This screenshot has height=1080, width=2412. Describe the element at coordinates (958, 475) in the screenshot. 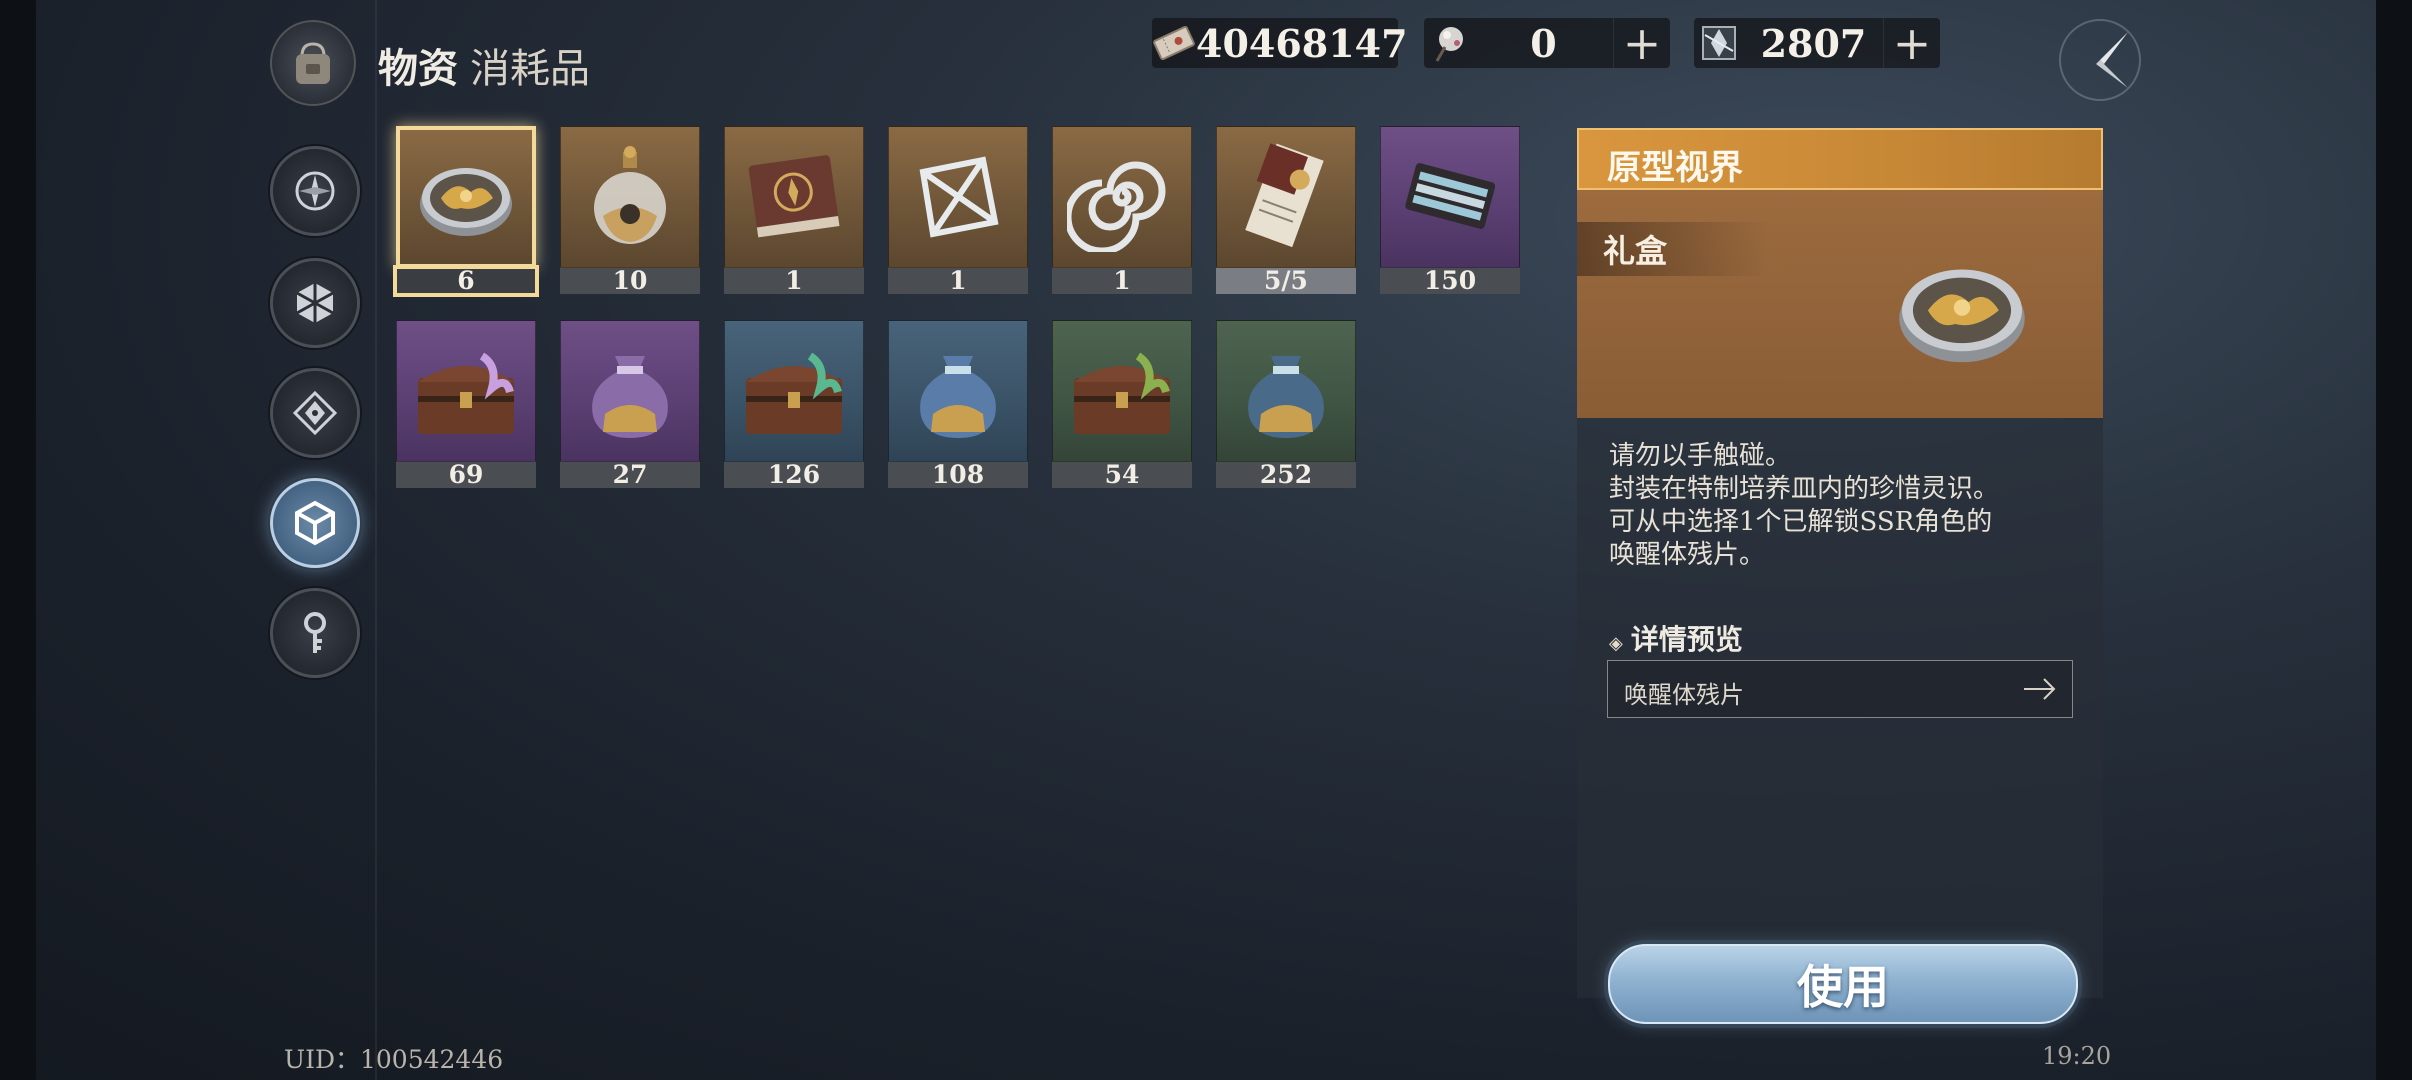

I see `item-count: 108` at that location.